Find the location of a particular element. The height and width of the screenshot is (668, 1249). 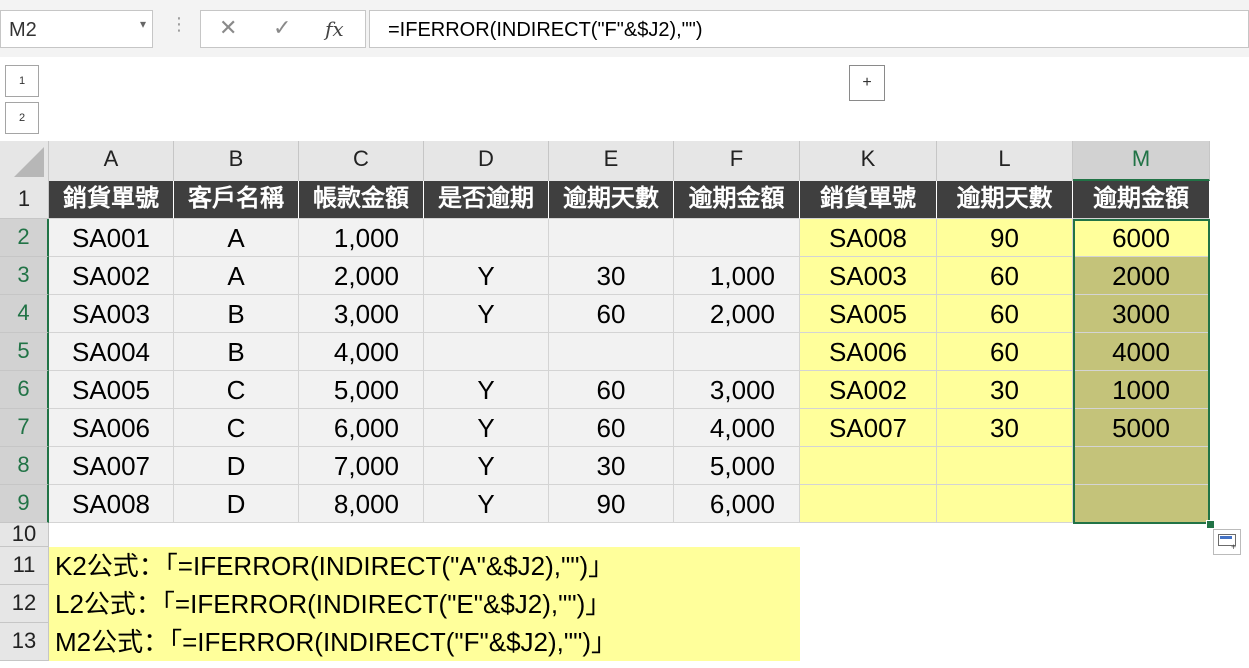

cell-f6: 3,000 is located at coordinates (737, 390).